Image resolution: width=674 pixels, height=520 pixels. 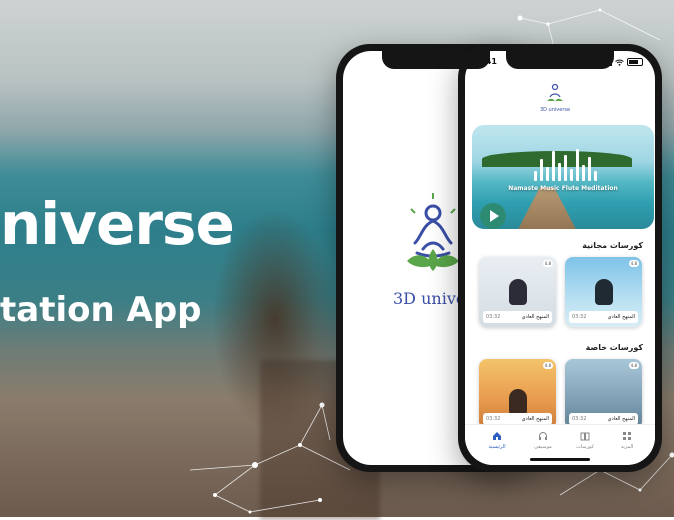 What do you see at coordinates (563, 188) in the screenshot?
I see `featured-track-title: Namaste Music Flute Meditation` at bounding box center [563, 188].